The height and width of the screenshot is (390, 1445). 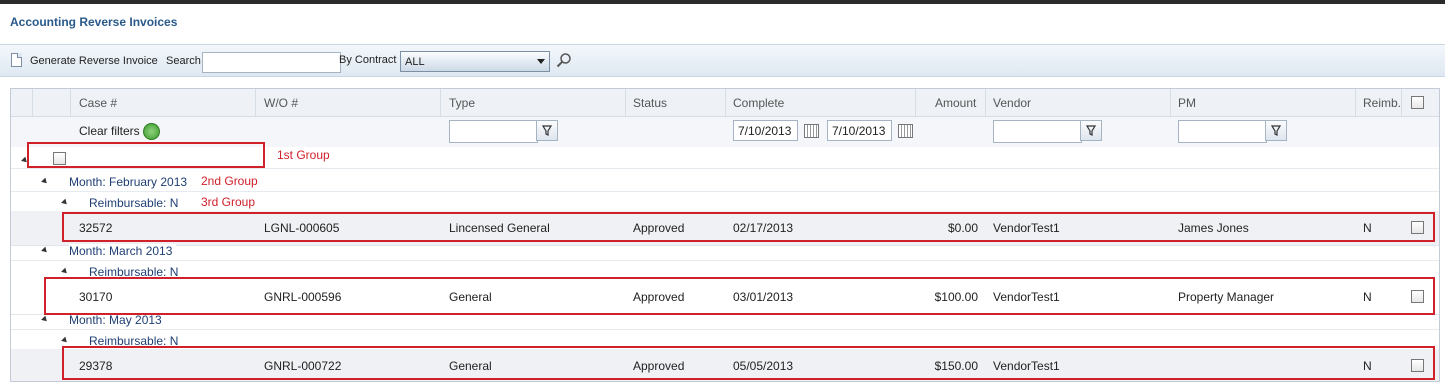 I want to click on by-contract-label: By Contract, so click(x=368, y=60).